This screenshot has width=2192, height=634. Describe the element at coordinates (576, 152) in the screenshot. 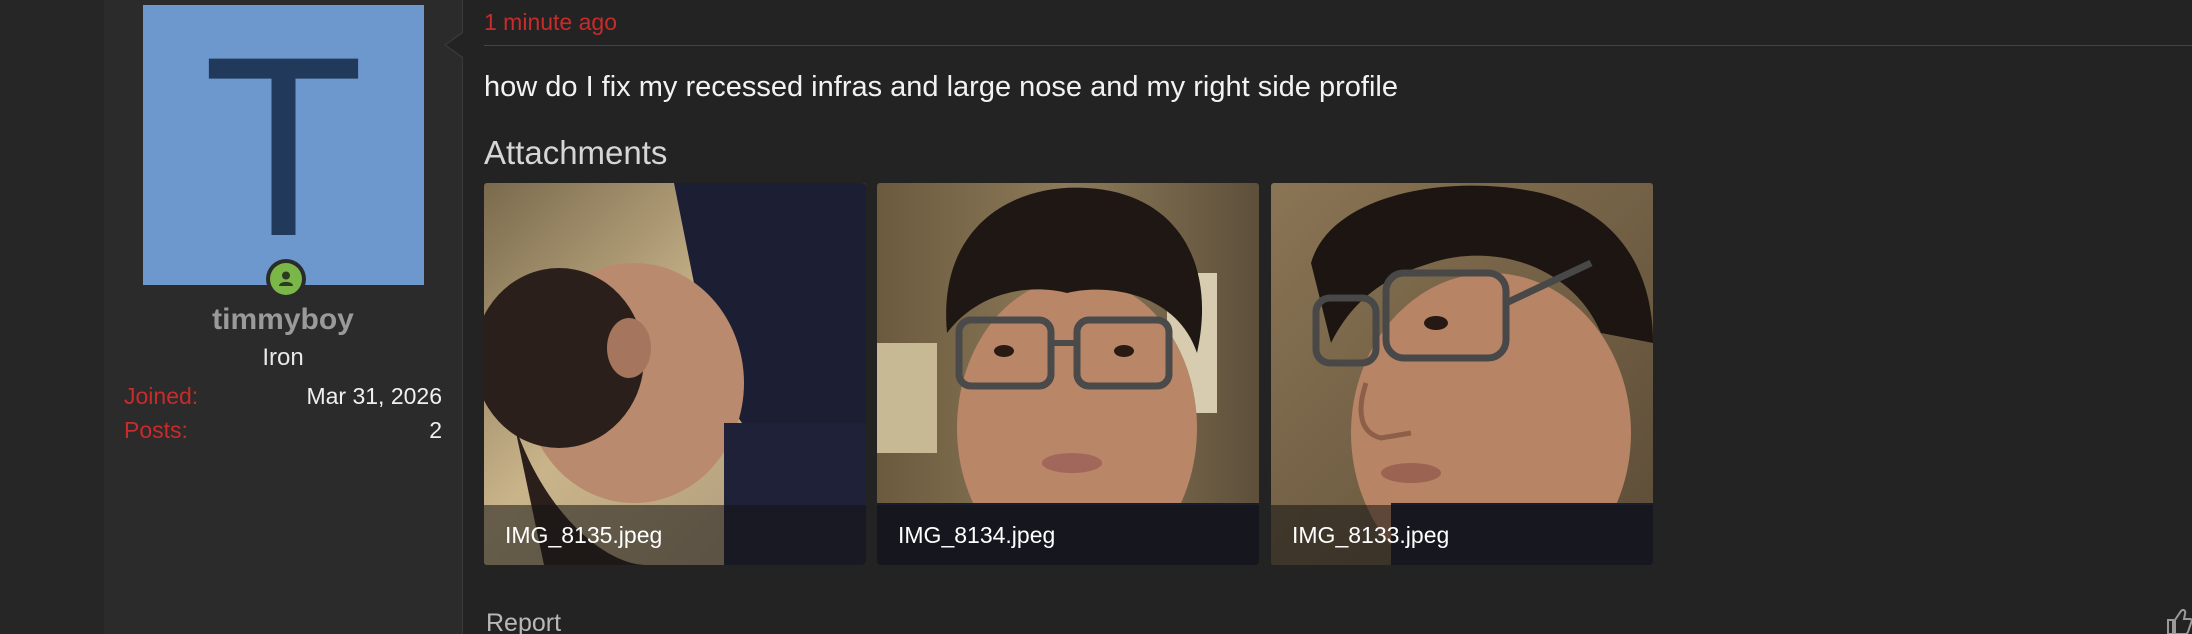

I see `attachments-heading: Attachments` at that location.